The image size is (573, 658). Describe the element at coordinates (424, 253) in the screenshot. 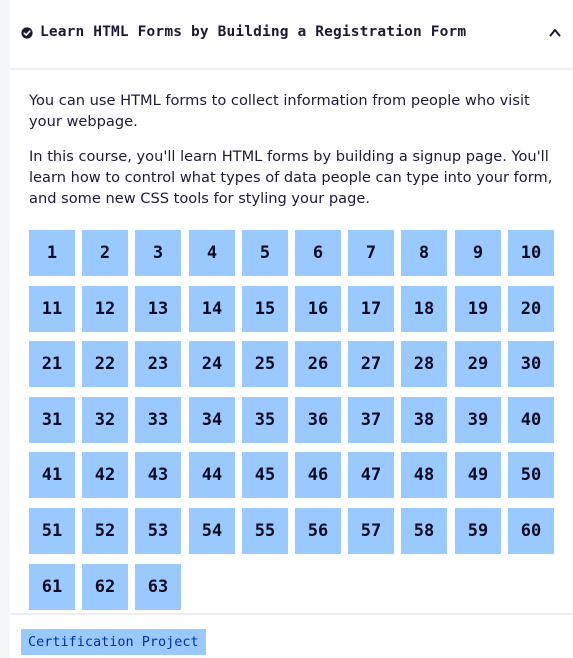

I see `step-button: 8` at that location.